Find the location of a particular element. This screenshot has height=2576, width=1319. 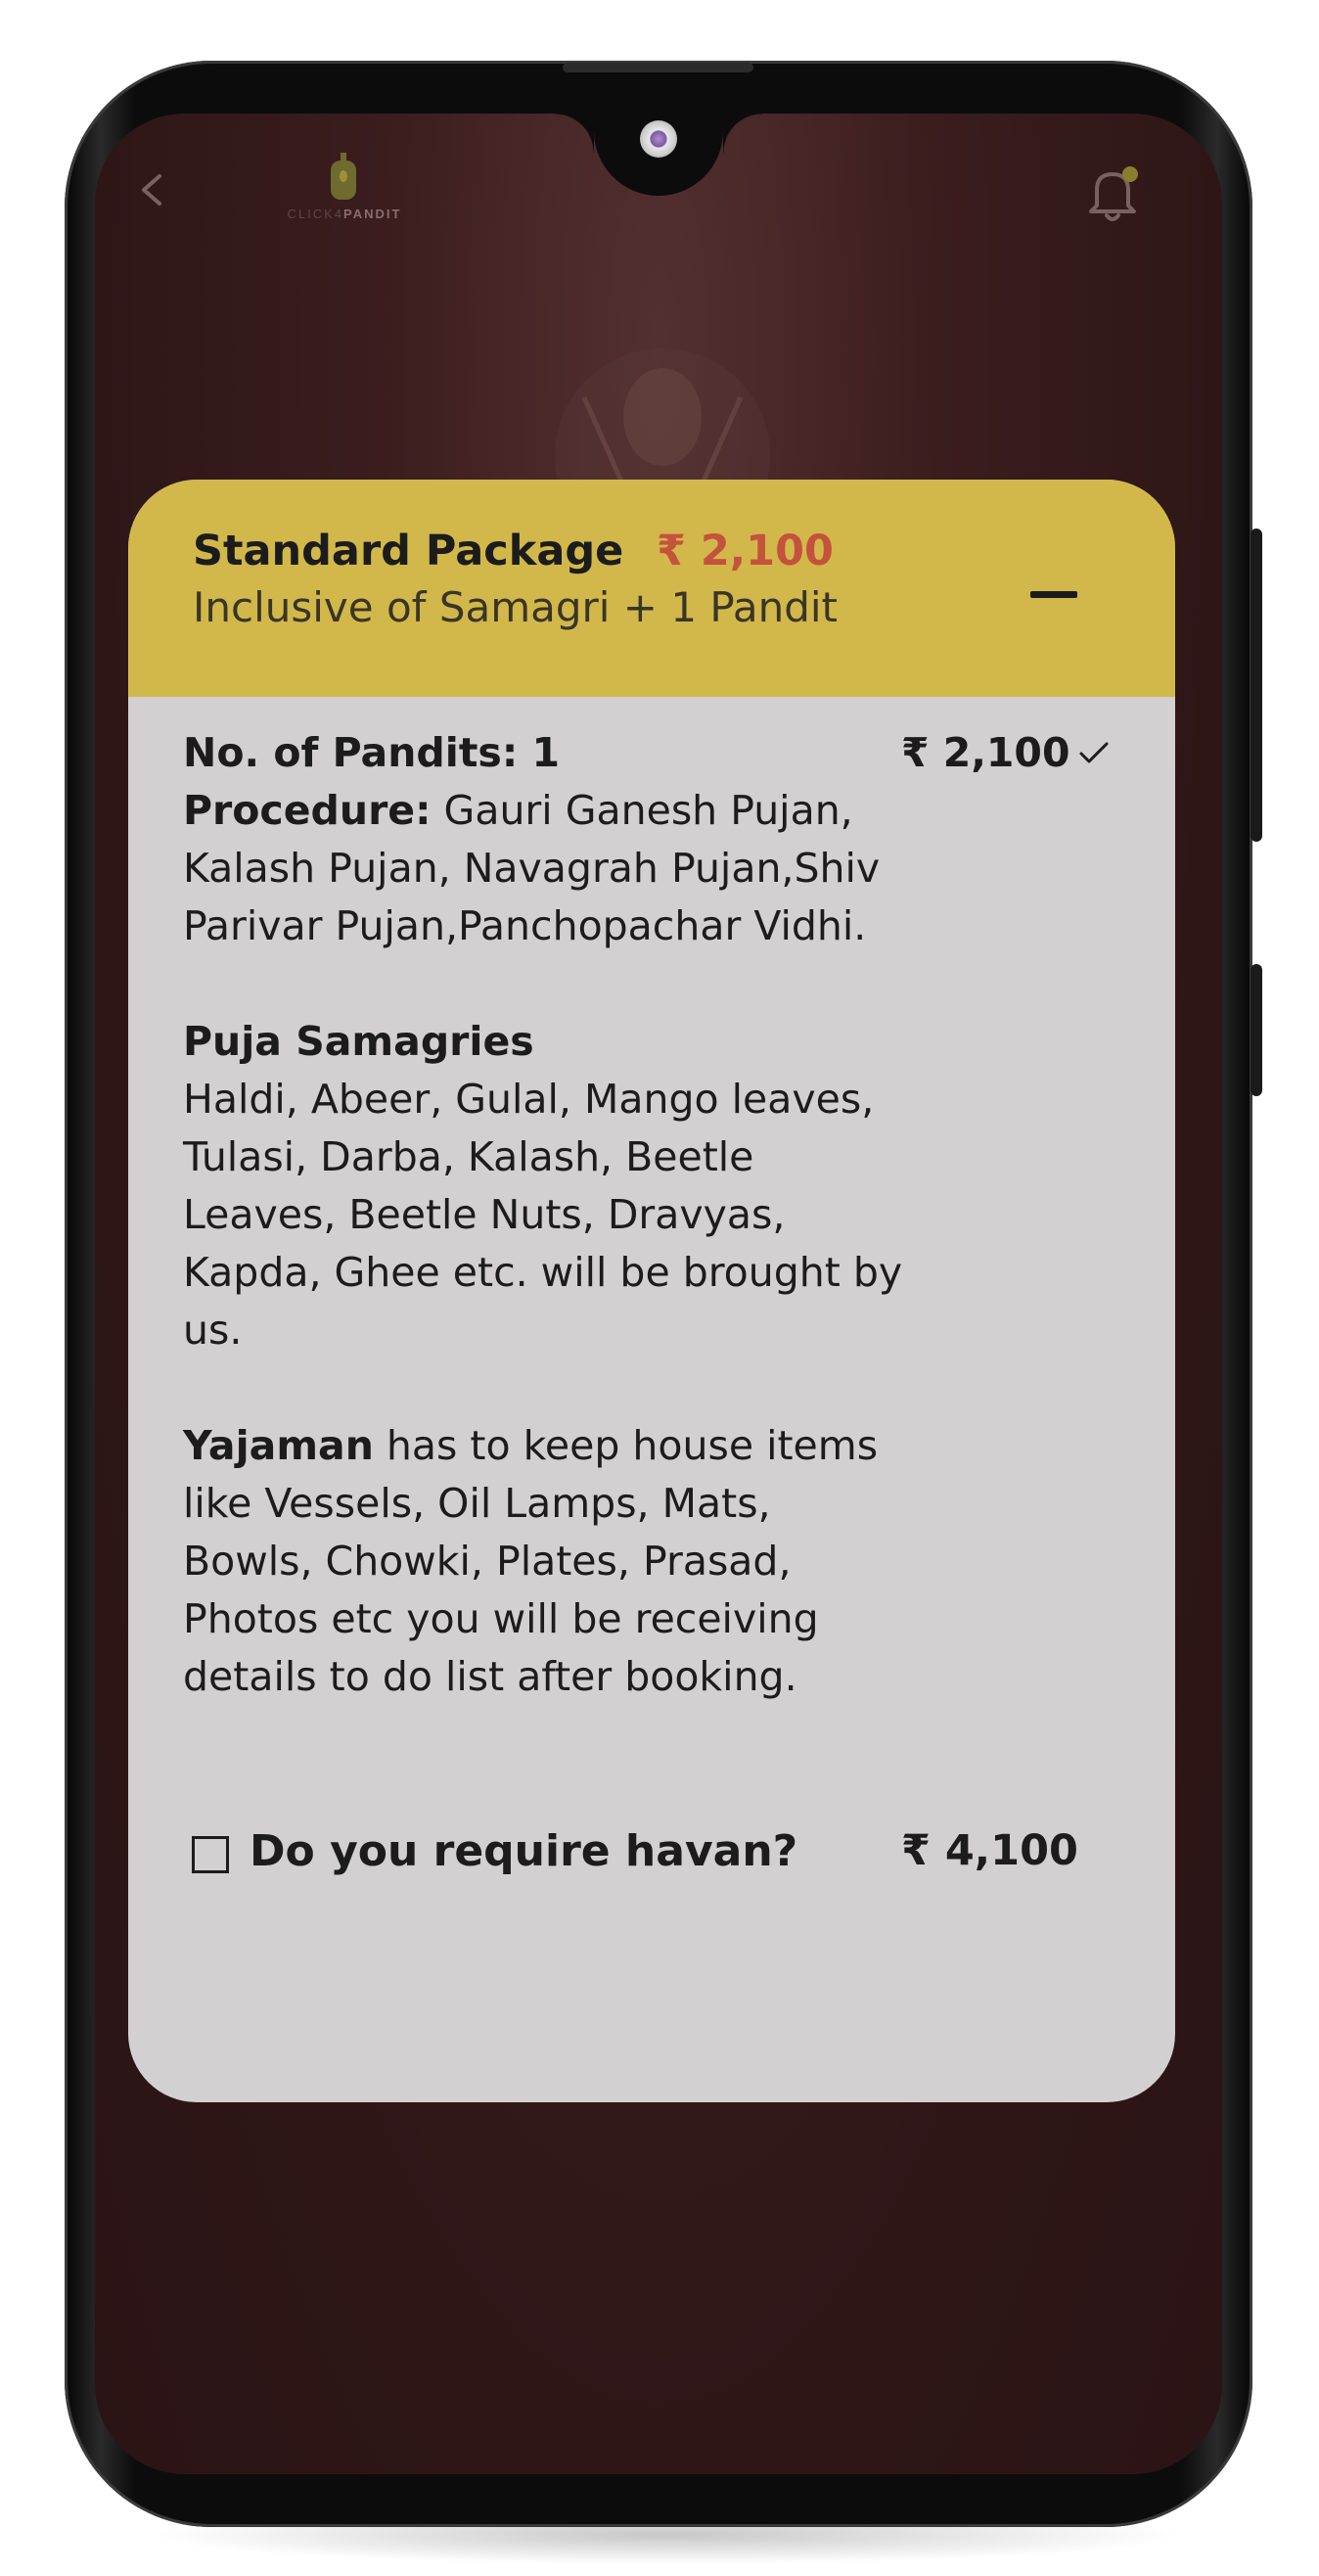

collapse-icon is located at coordinates (1053, 595).